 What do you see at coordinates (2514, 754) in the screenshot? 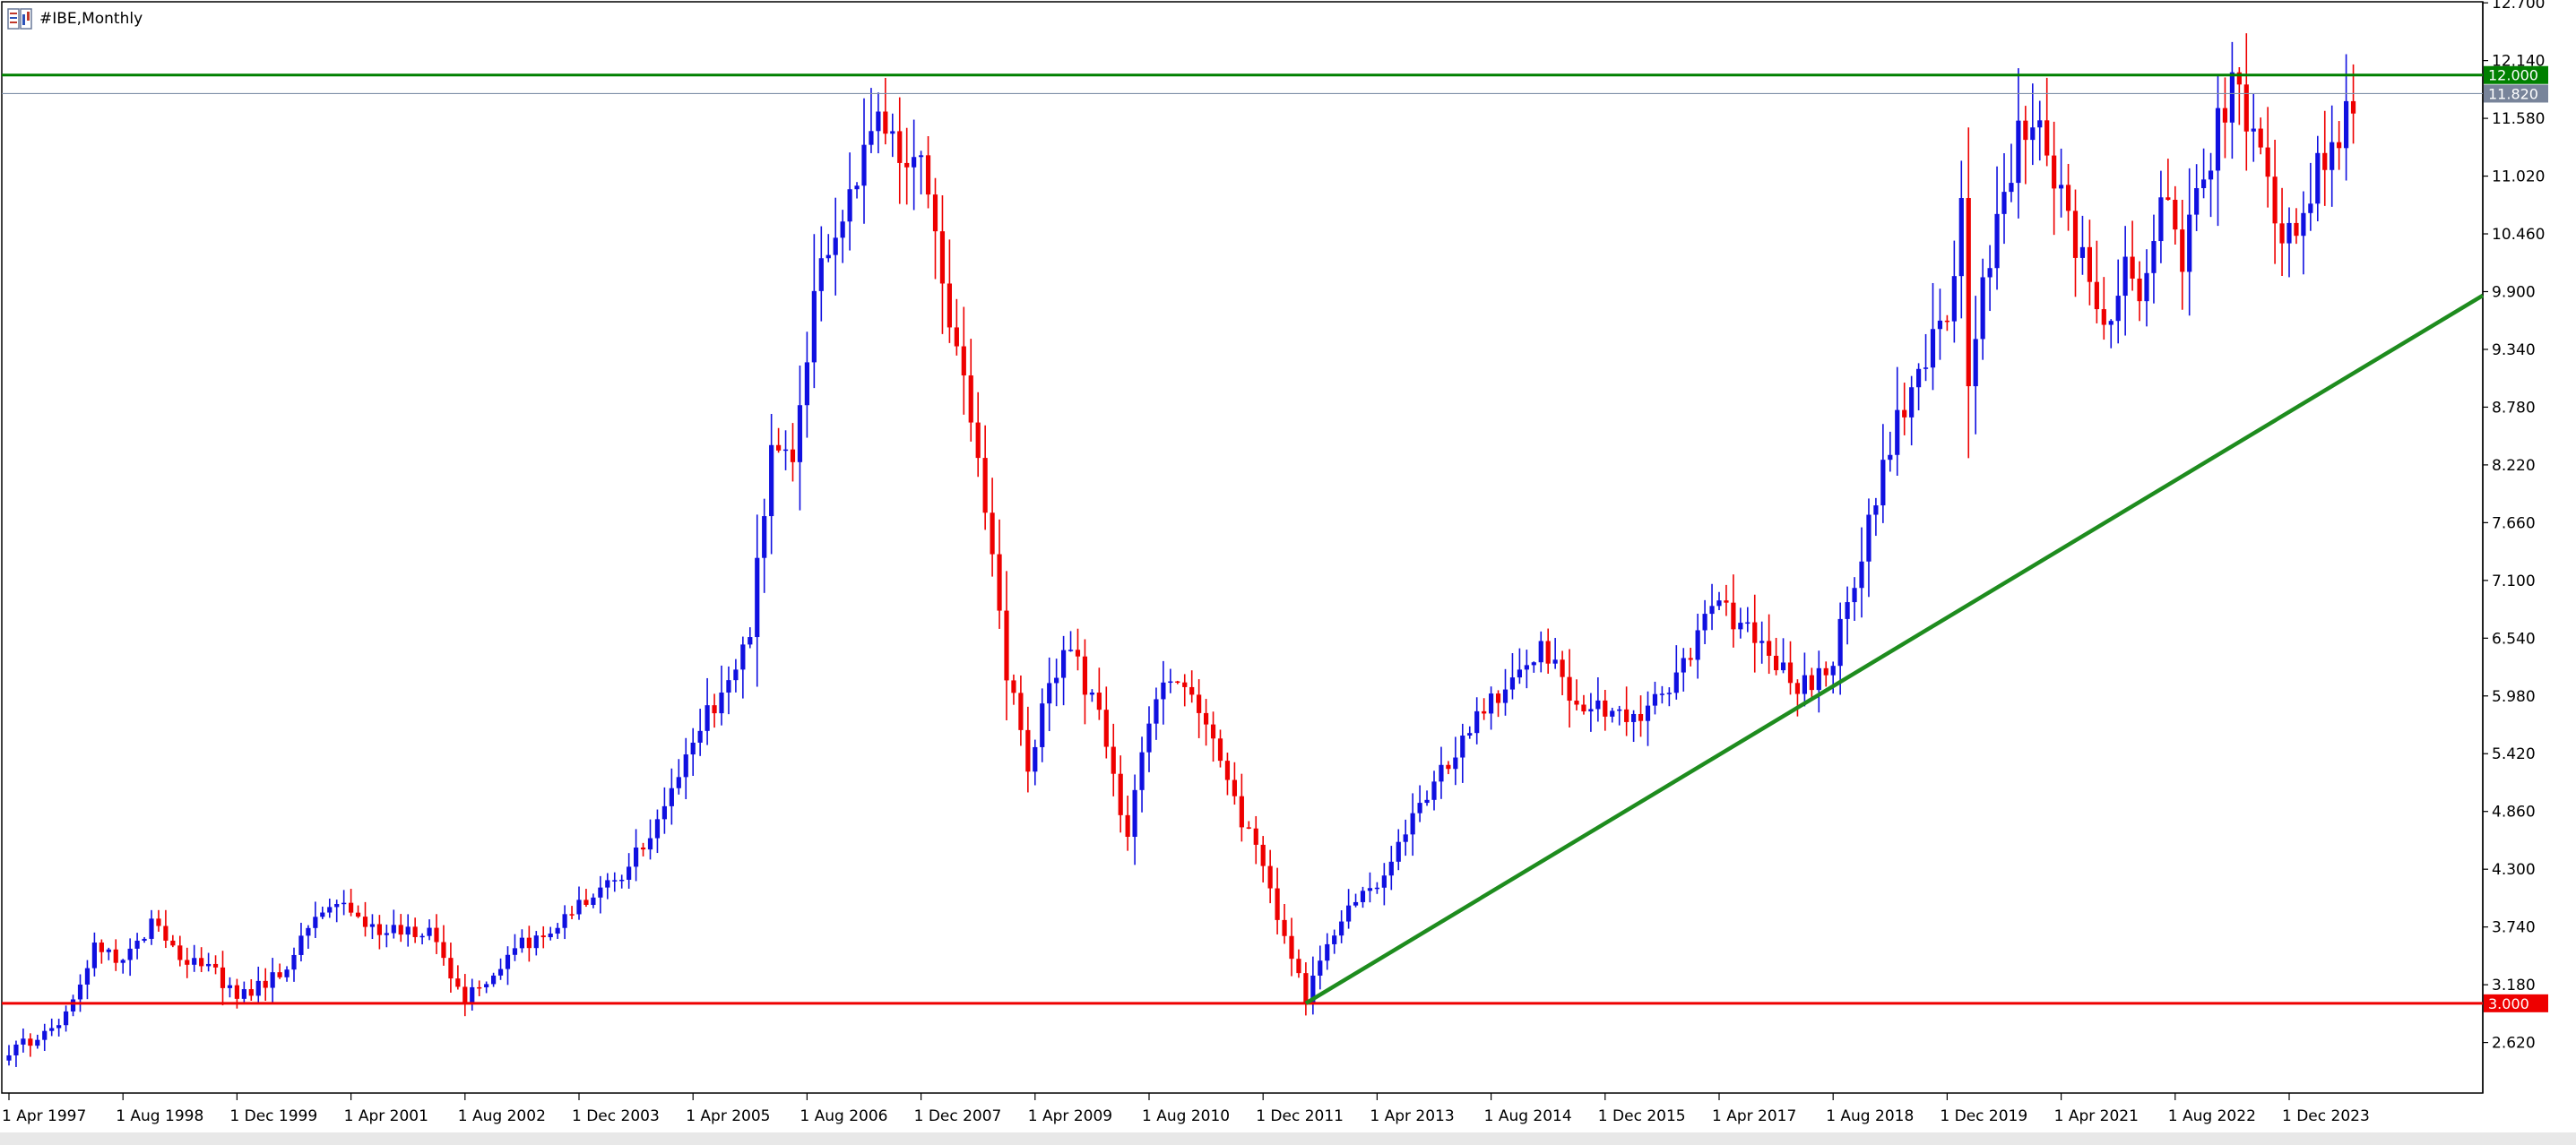
I see `price-tick-label: 5.420` at bounding box center [2514, 754].